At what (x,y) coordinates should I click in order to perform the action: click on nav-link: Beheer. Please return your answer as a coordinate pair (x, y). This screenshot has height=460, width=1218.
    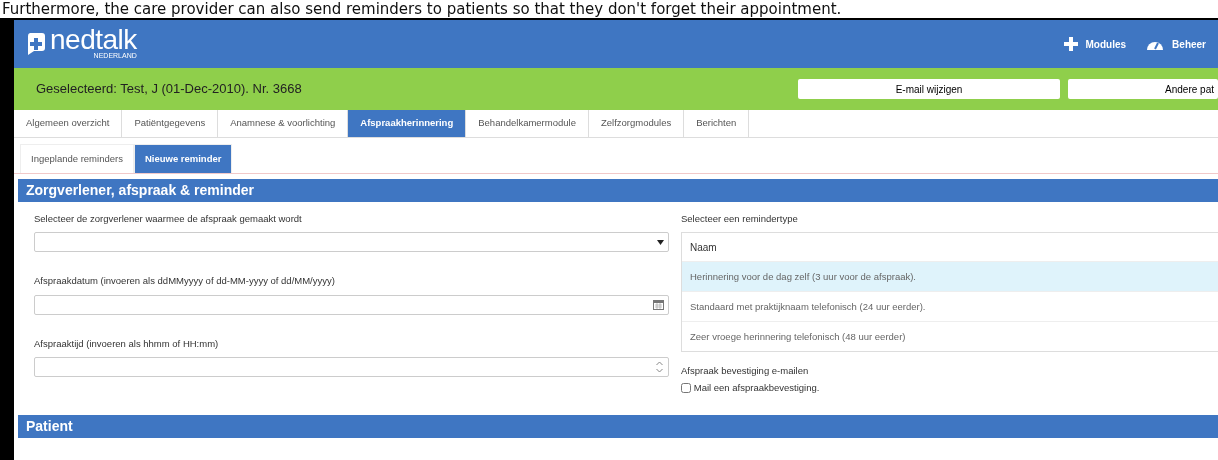
    Looking at the image, I should click on (1176, 44).